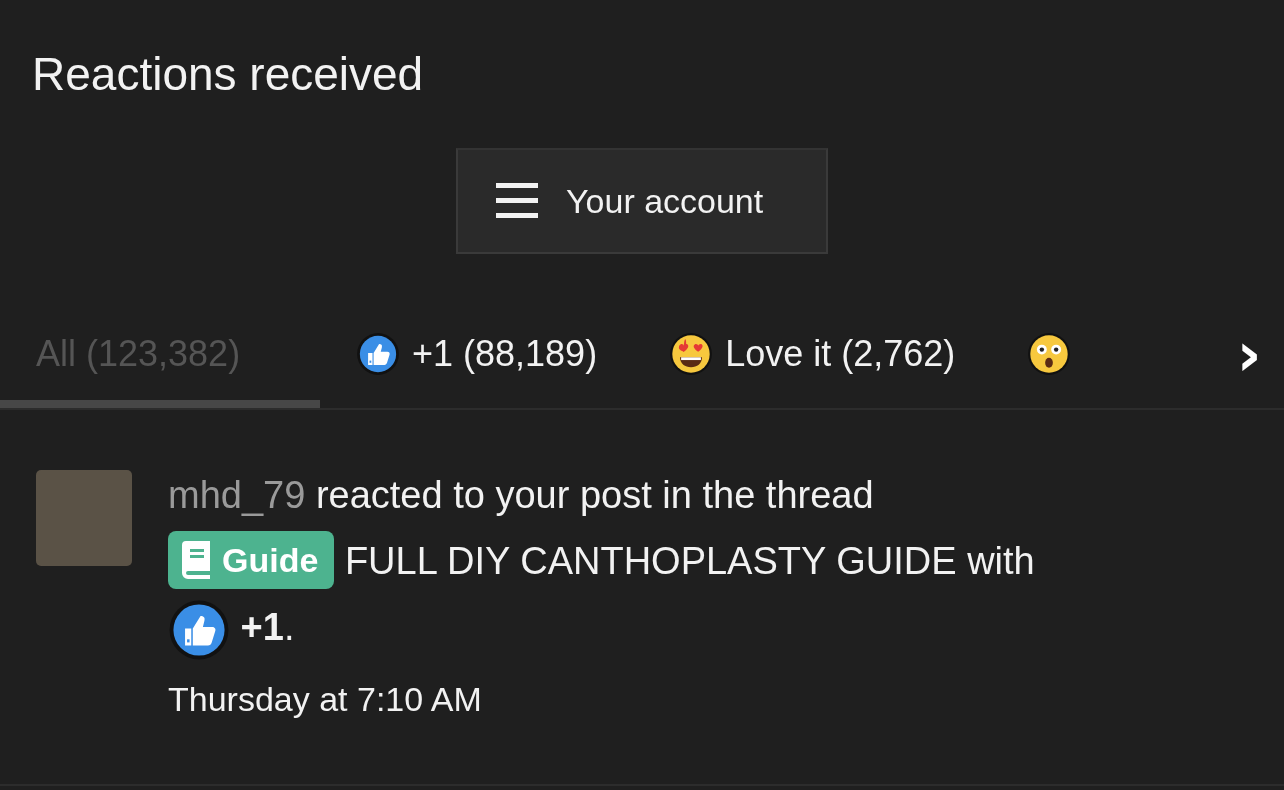 The image size is (1284, 790). What do you see at coordinates (267, 627) in the screenshot?
I see `reaction-name: +1.` at bounding box center [267, 627].